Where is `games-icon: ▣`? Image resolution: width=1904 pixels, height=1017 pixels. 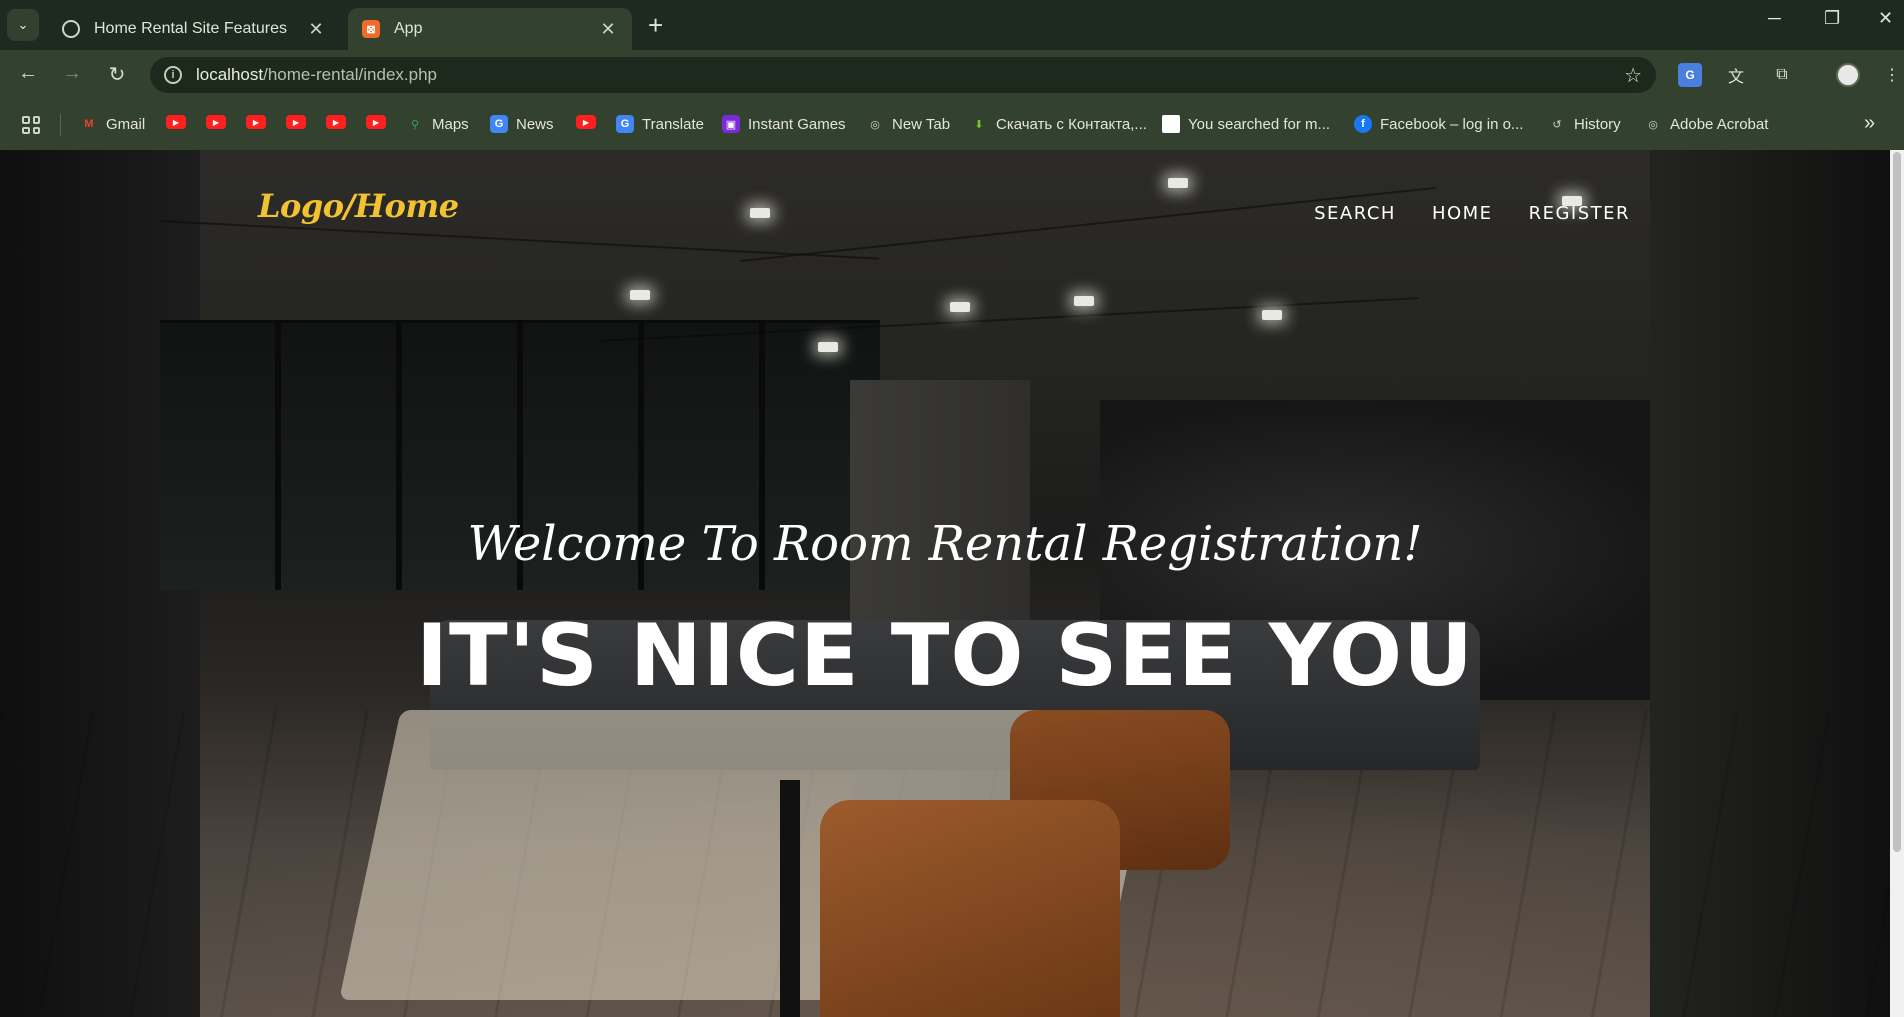
games-icon: ▣ is located at coordinates (731, 124).